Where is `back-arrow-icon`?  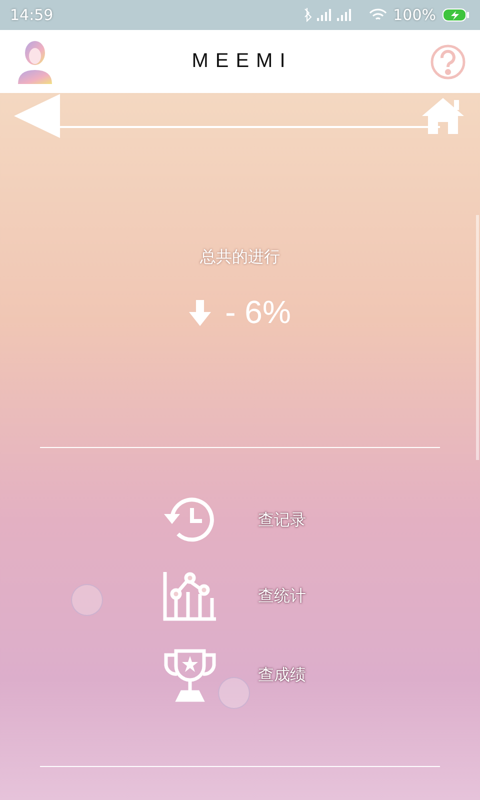
back-arrow-icon is located at coordinates (37, 116).